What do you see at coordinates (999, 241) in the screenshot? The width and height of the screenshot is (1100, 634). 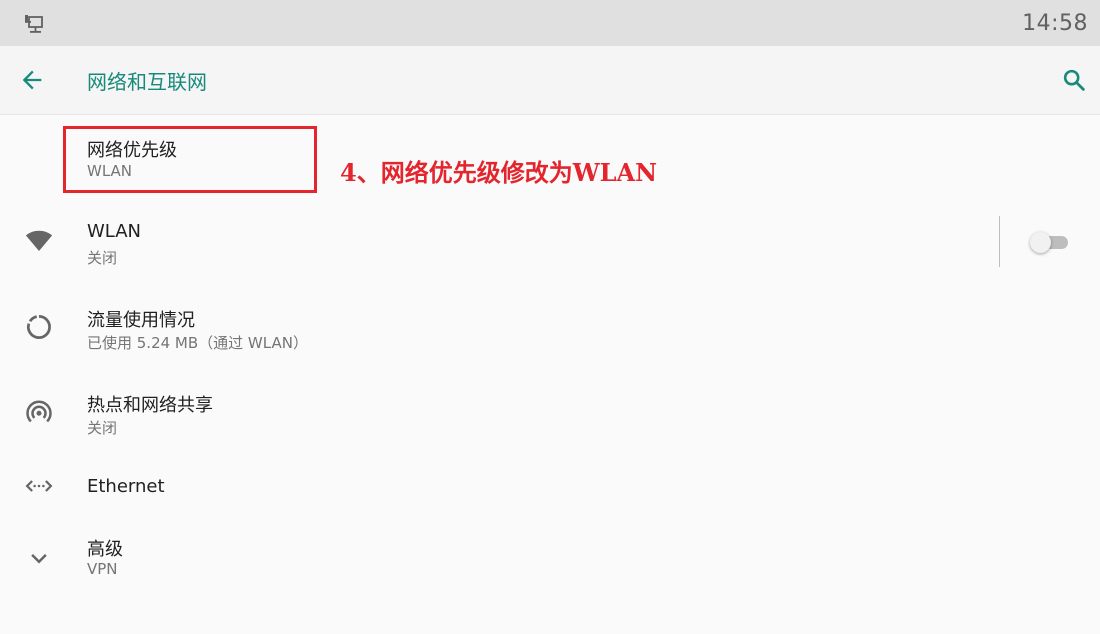 I see `toggle-divider` at bounding box center [999, 241].